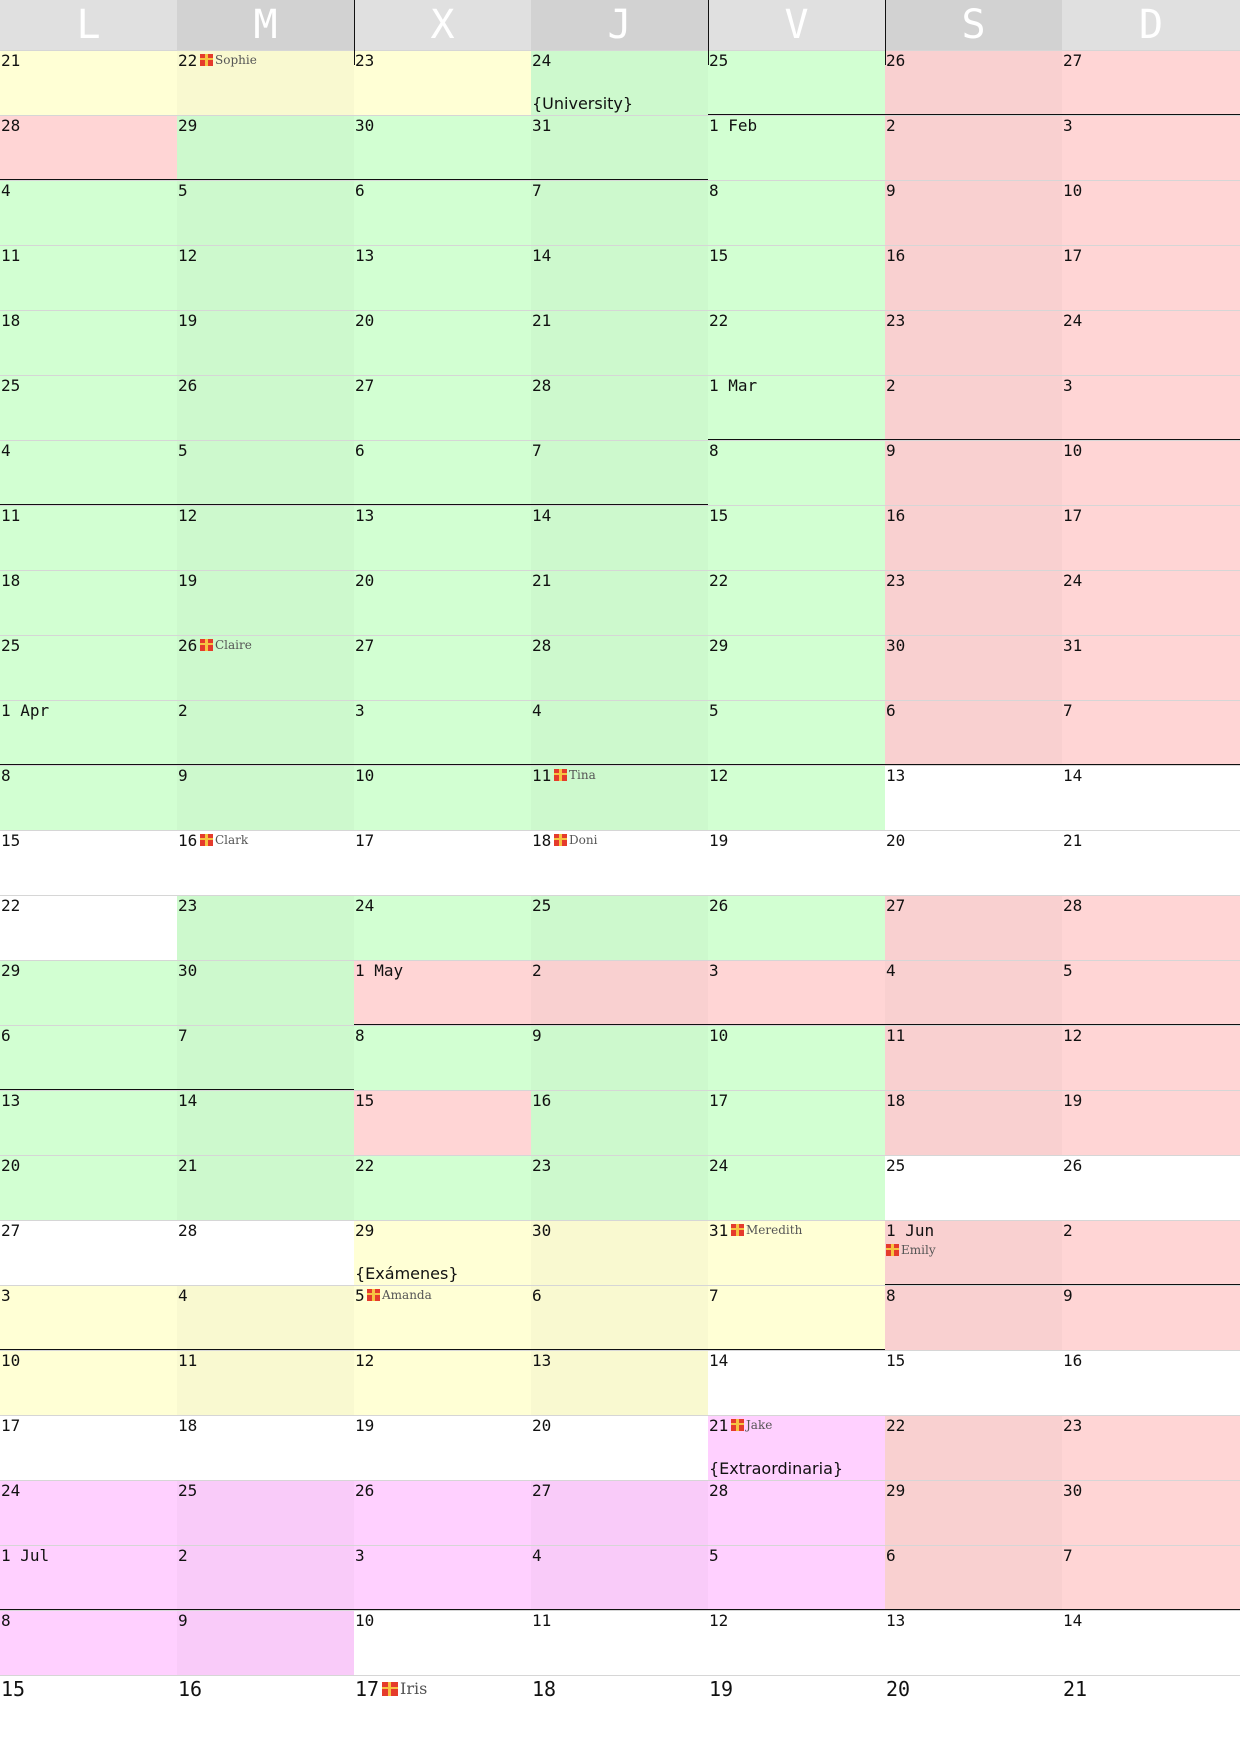 Image resolution: width=1240 pixels, height=1754 pixels. What do you see at coordinates (442, 1252) in the screenshot?
I see `day-cell: 29 {Exámenes}` at bounding box center [442, 1252].